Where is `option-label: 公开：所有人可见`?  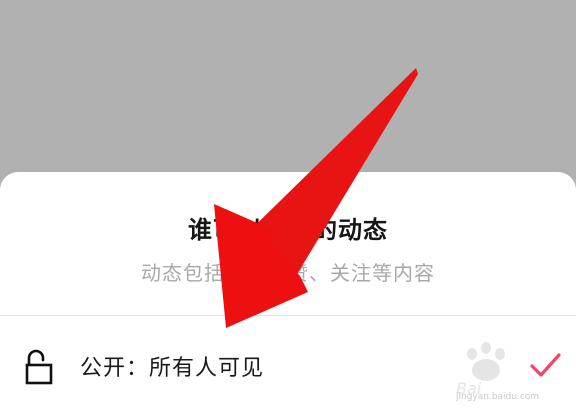 option-label: 公开：所有人可见 is located at coordinates (172, 368).